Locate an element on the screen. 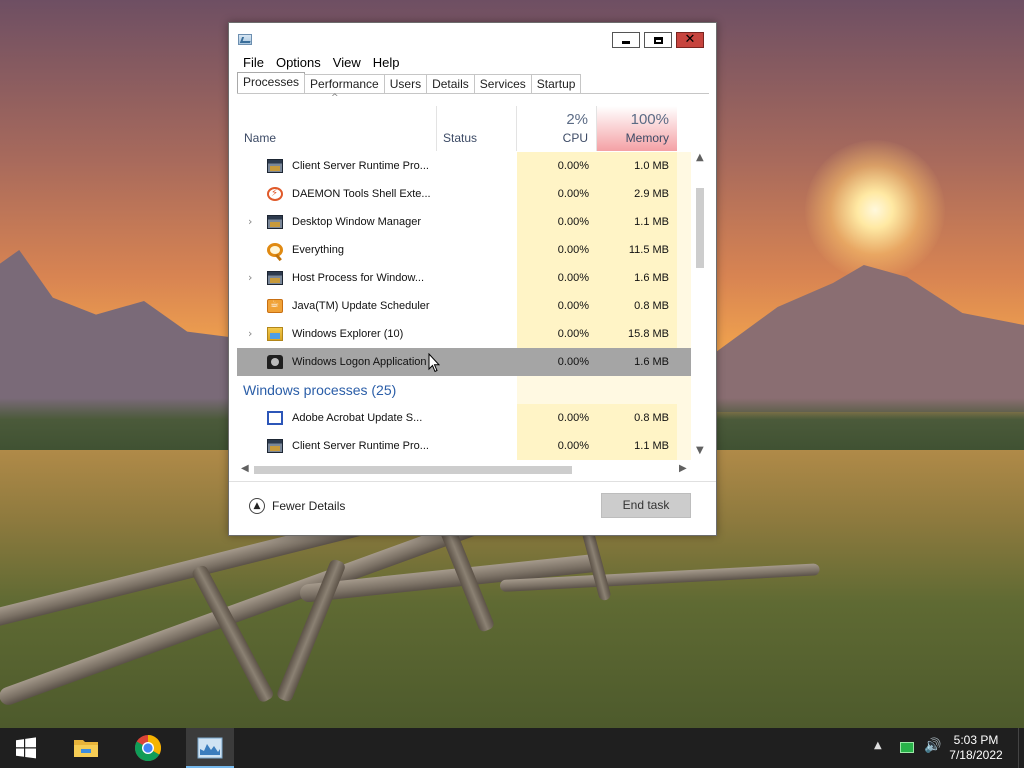 This screenshot has height=768, width=1024. menu-help: Help is located at coordinates (386, 63).